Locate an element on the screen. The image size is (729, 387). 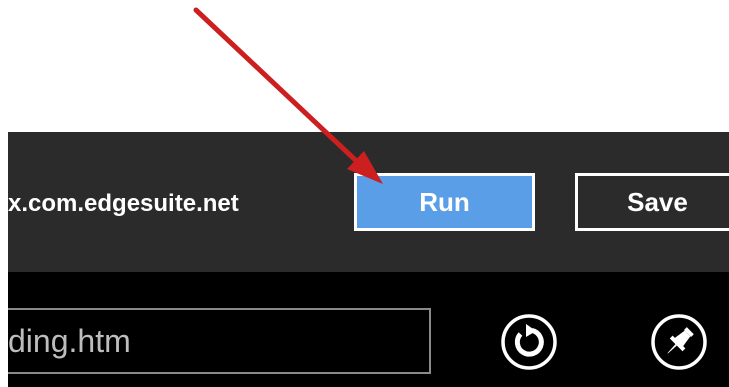
pin-icon is located at coordinates (679, 342).